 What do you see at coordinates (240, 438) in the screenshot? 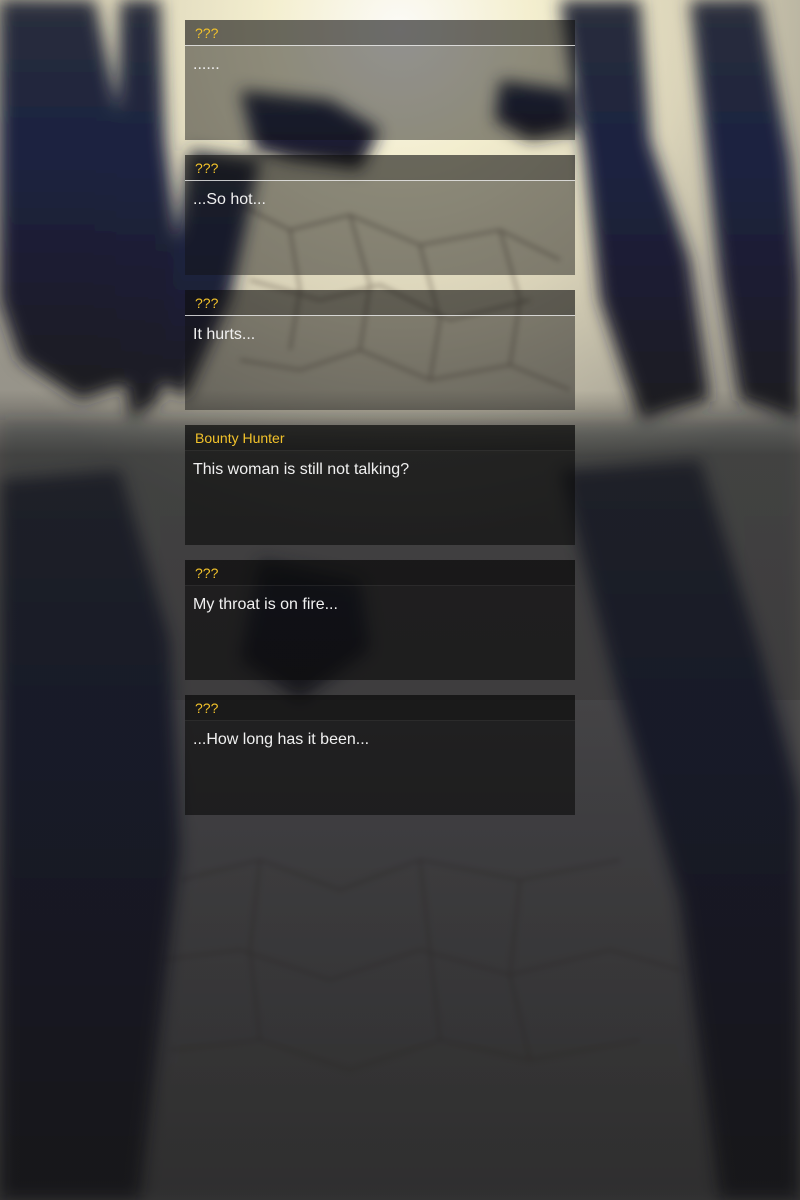
I see `speaker-name: Bounty Hunter` at bounding box center [240, 438].